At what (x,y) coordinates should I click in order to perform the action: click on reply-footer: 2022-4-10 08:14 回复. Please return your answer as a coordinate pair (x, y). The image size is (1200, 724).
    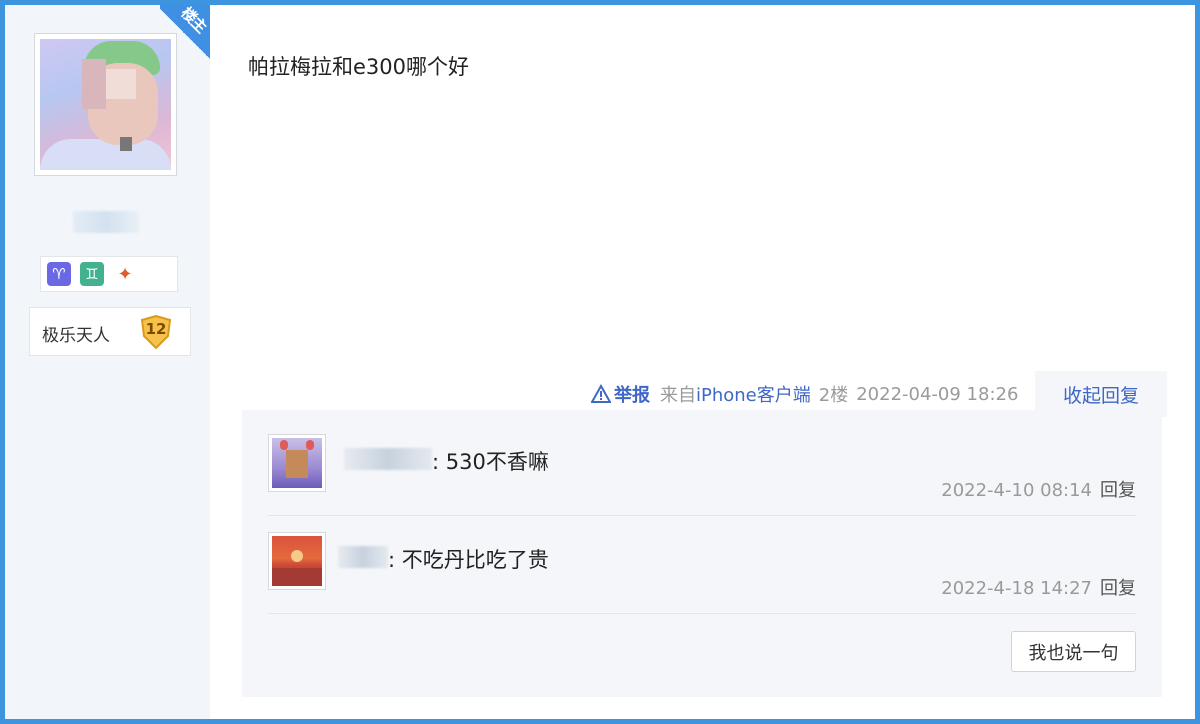
    Looking at the image, I should click on (1038, 489).